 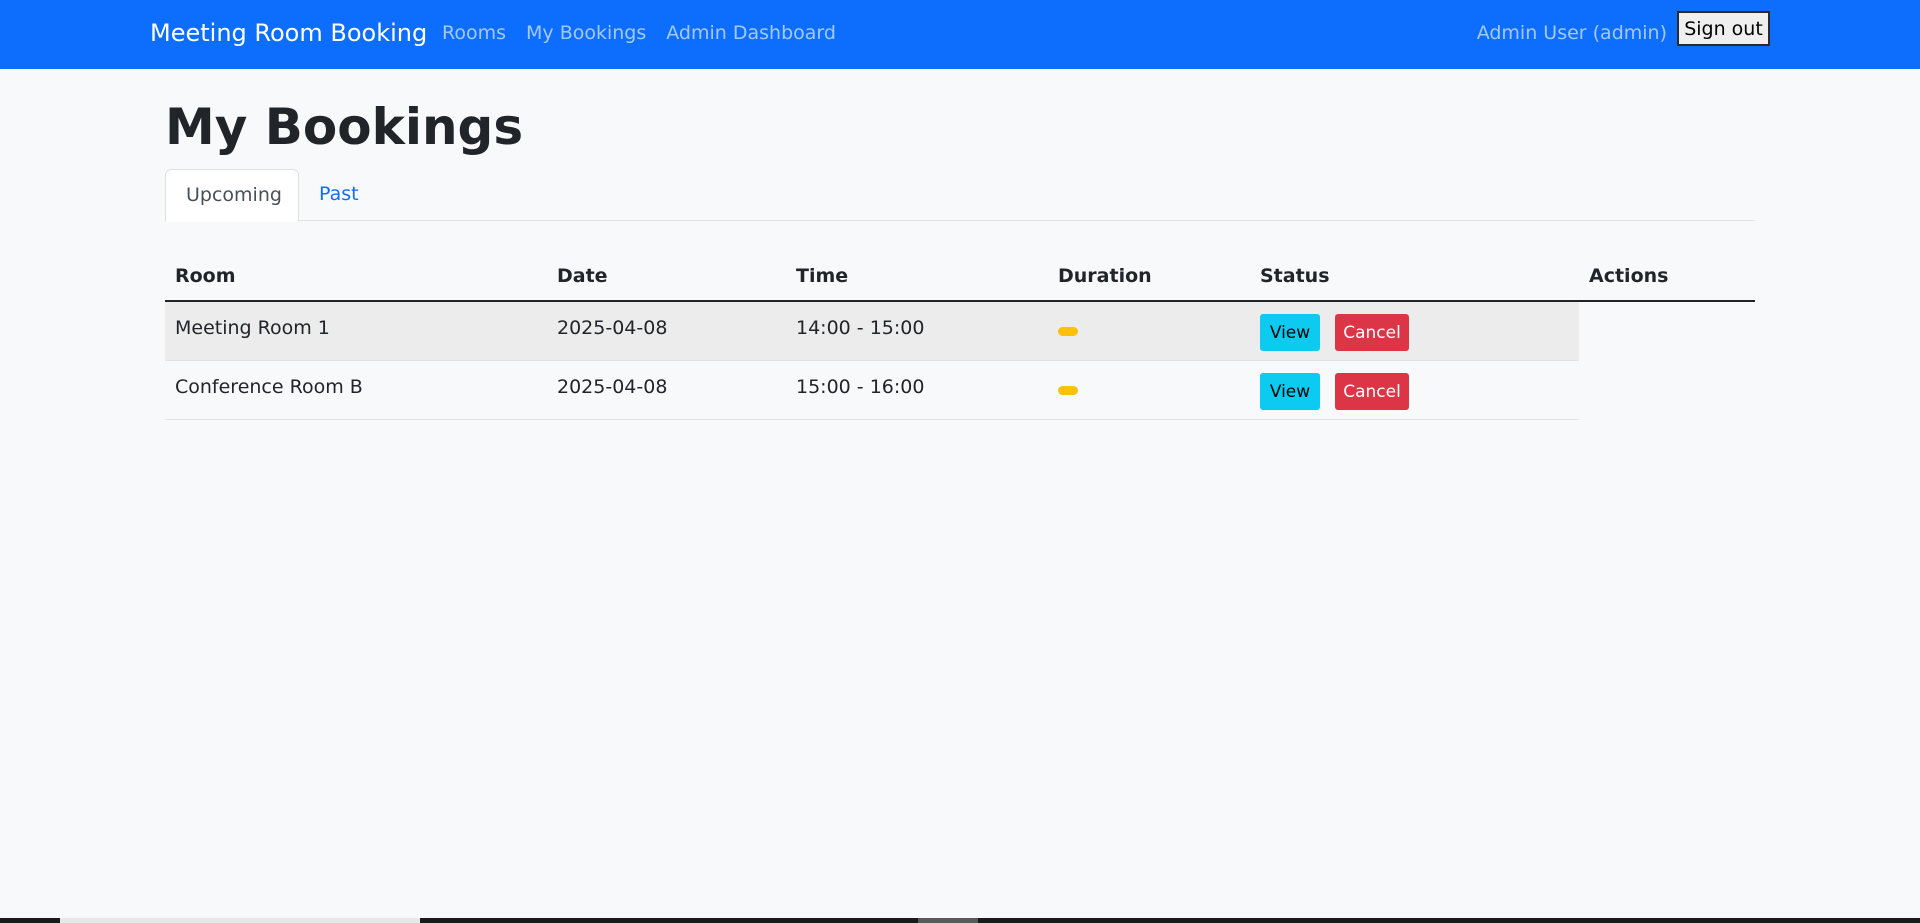 What do you see at coordinates (288, 33) in the screenshot?
I see `brand-link: Meeting Room Booking` at bounding box center [288, 33].